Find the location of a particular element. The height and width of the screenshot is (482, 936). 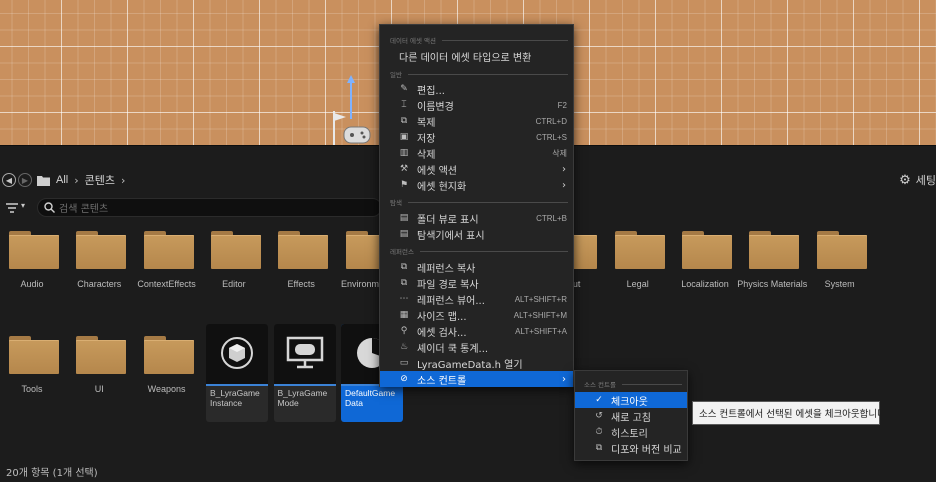

menu-item: ⧉ 파일 경로 복사 is located at coordinates (476, 283).